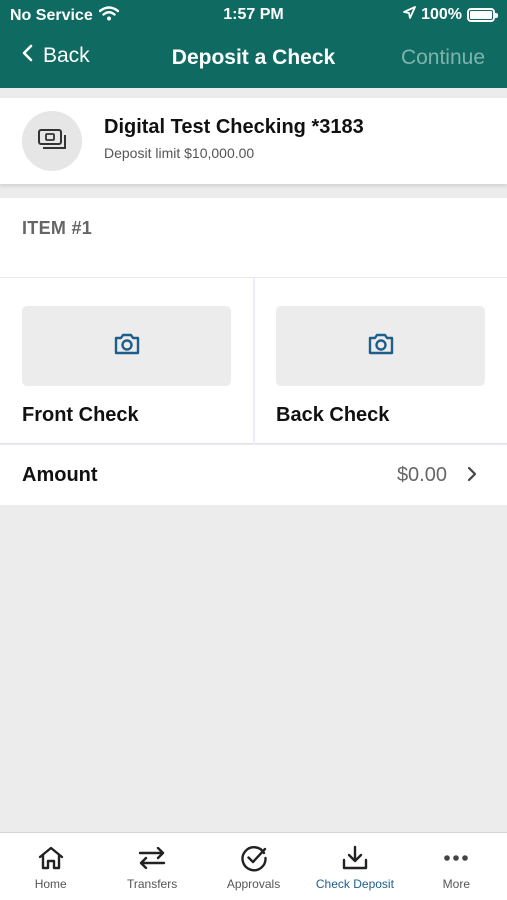 Image resolution: width=507 pixels, height=900 pixels. Describe the element at coordinates (456, 884) in the screenshot. I see `tab-label: More` at that location.